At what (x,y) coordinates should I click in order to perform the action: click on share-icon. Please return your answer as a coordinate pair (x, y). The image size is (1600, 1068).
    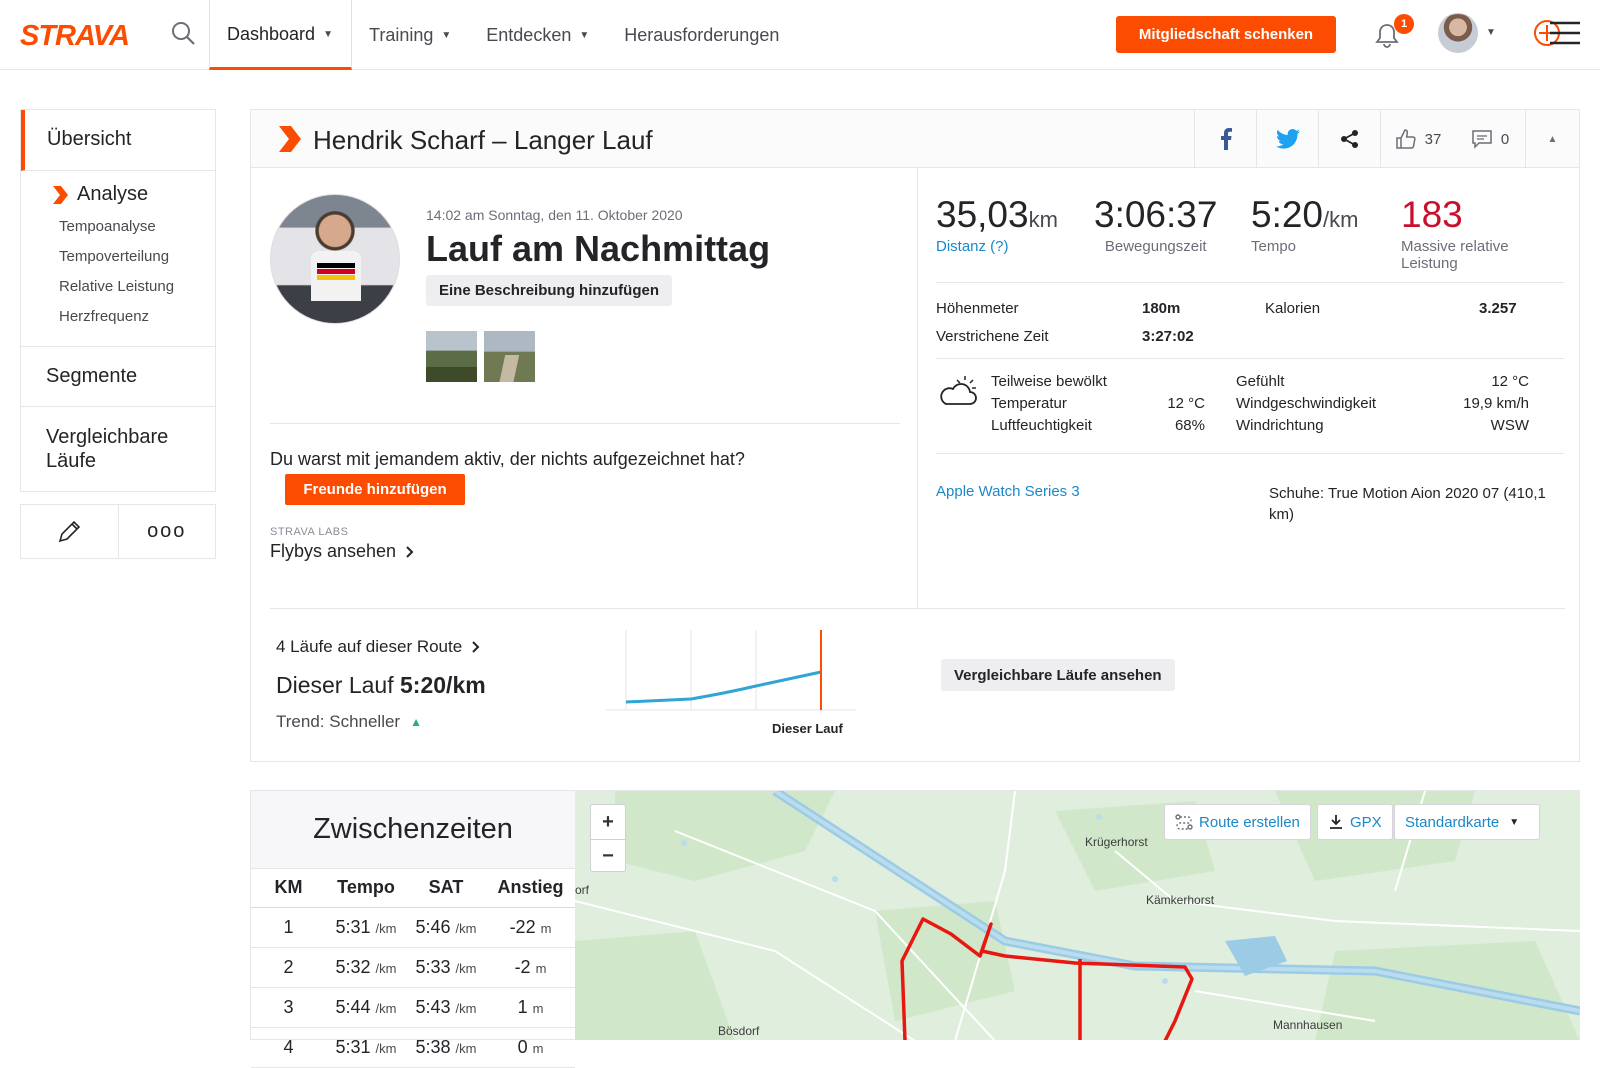
    Looking at the image, I should click on (1349, 139).